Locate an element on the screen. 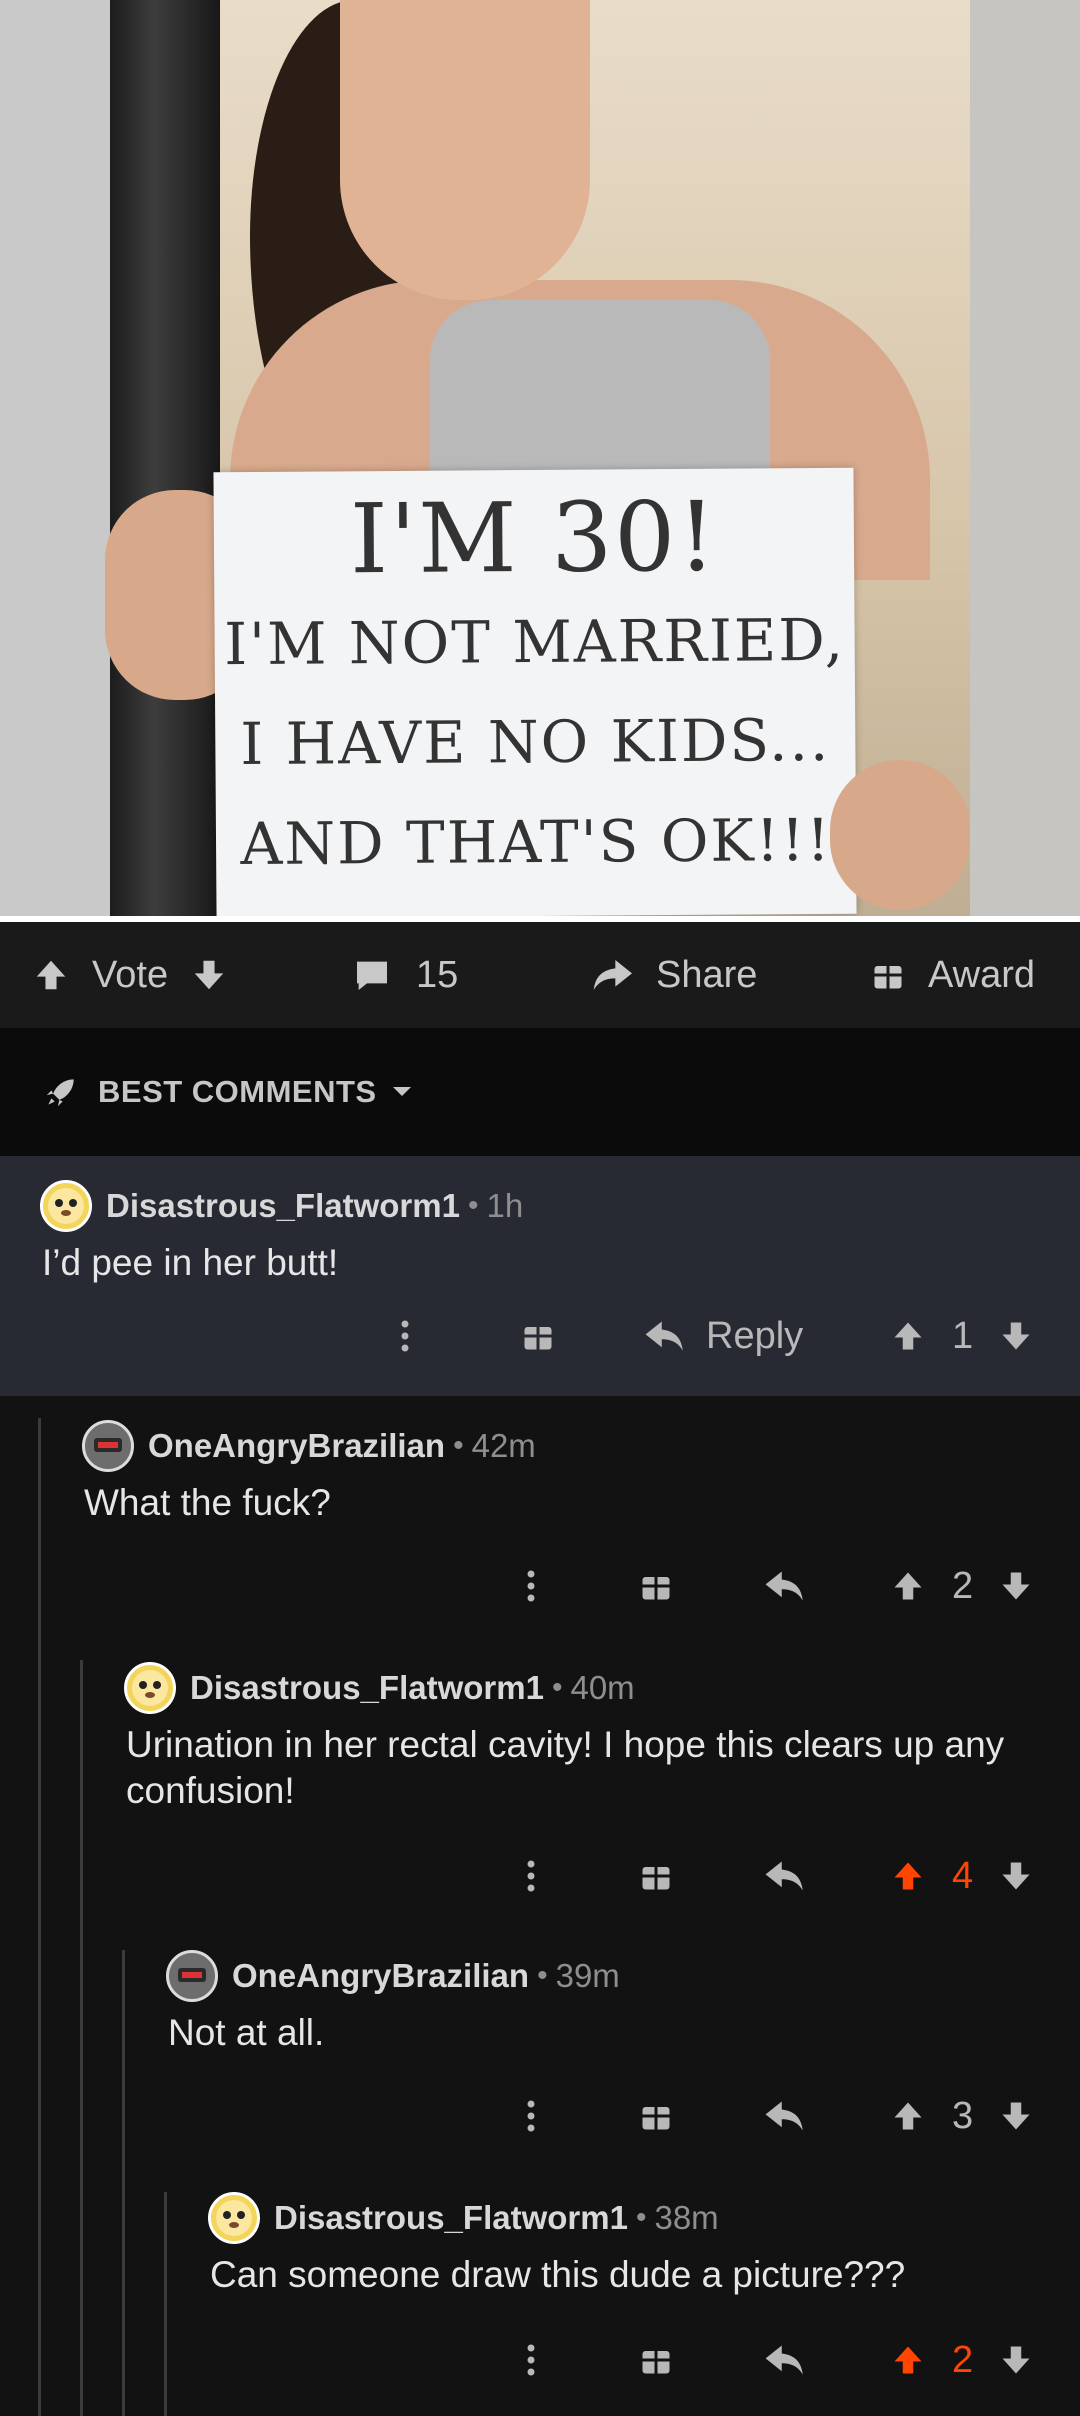 The width and height of the screenshot is (1080, 2416). comment-2: OneAngryBrazilian • 42m What the fuck? 2 is located at coordinates (540, 1519).